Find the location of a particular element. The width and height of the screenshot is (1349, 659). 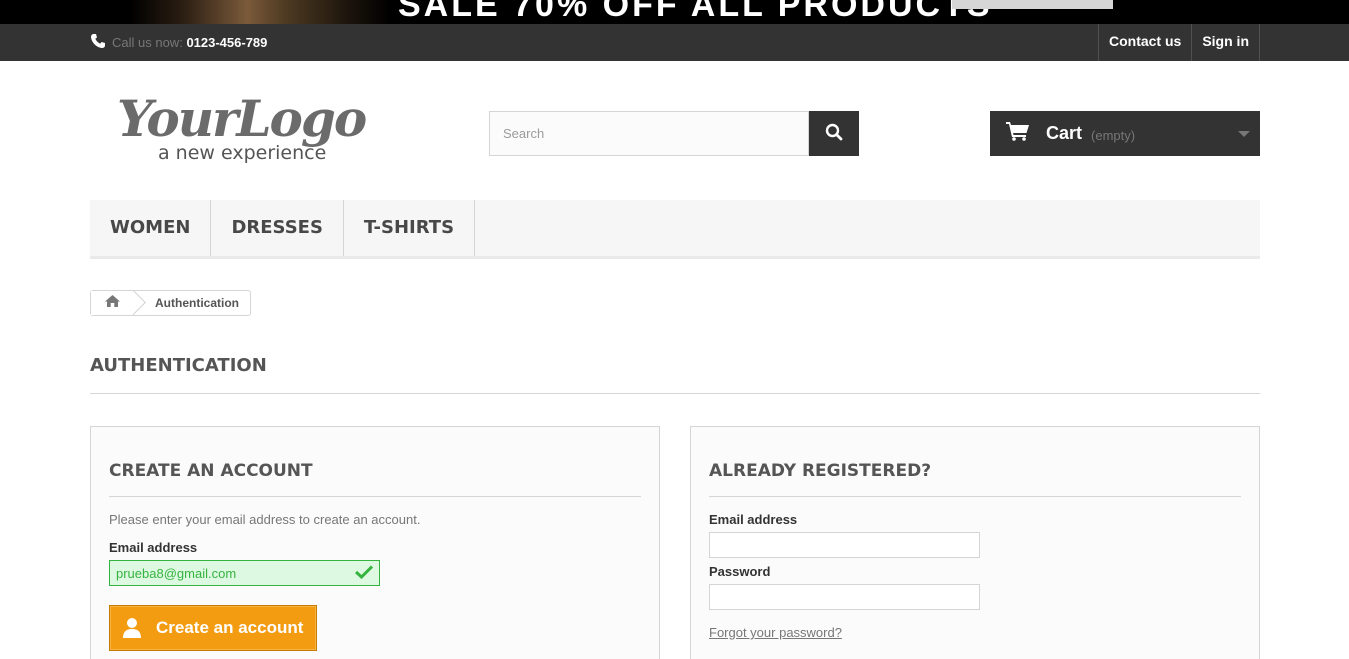

promo-button is located at coordinates (1032, 4).